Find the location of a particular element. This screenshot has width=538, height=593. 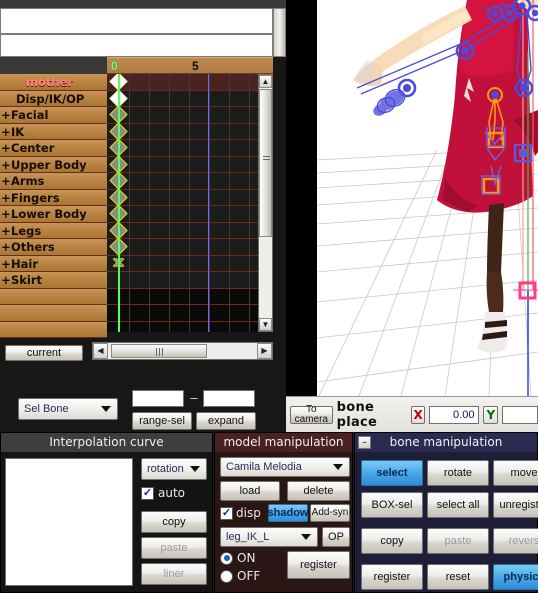

radio-on-row: ON is located at coordinates (237, 558).